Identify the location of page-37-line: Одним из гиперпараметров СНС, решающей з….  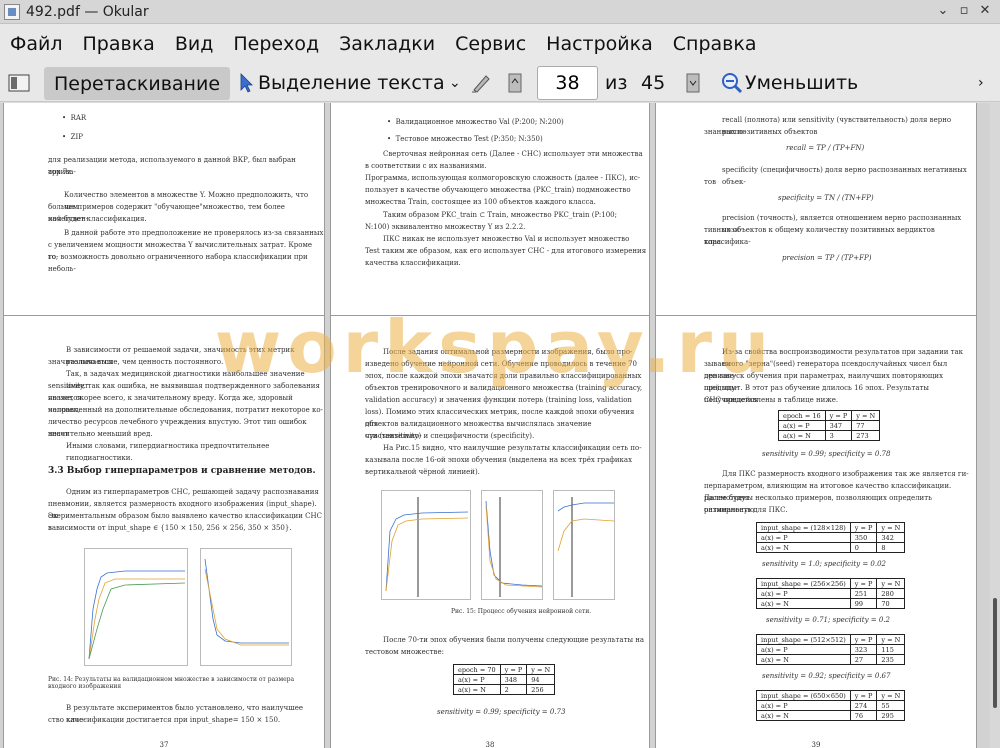
(192, 492).